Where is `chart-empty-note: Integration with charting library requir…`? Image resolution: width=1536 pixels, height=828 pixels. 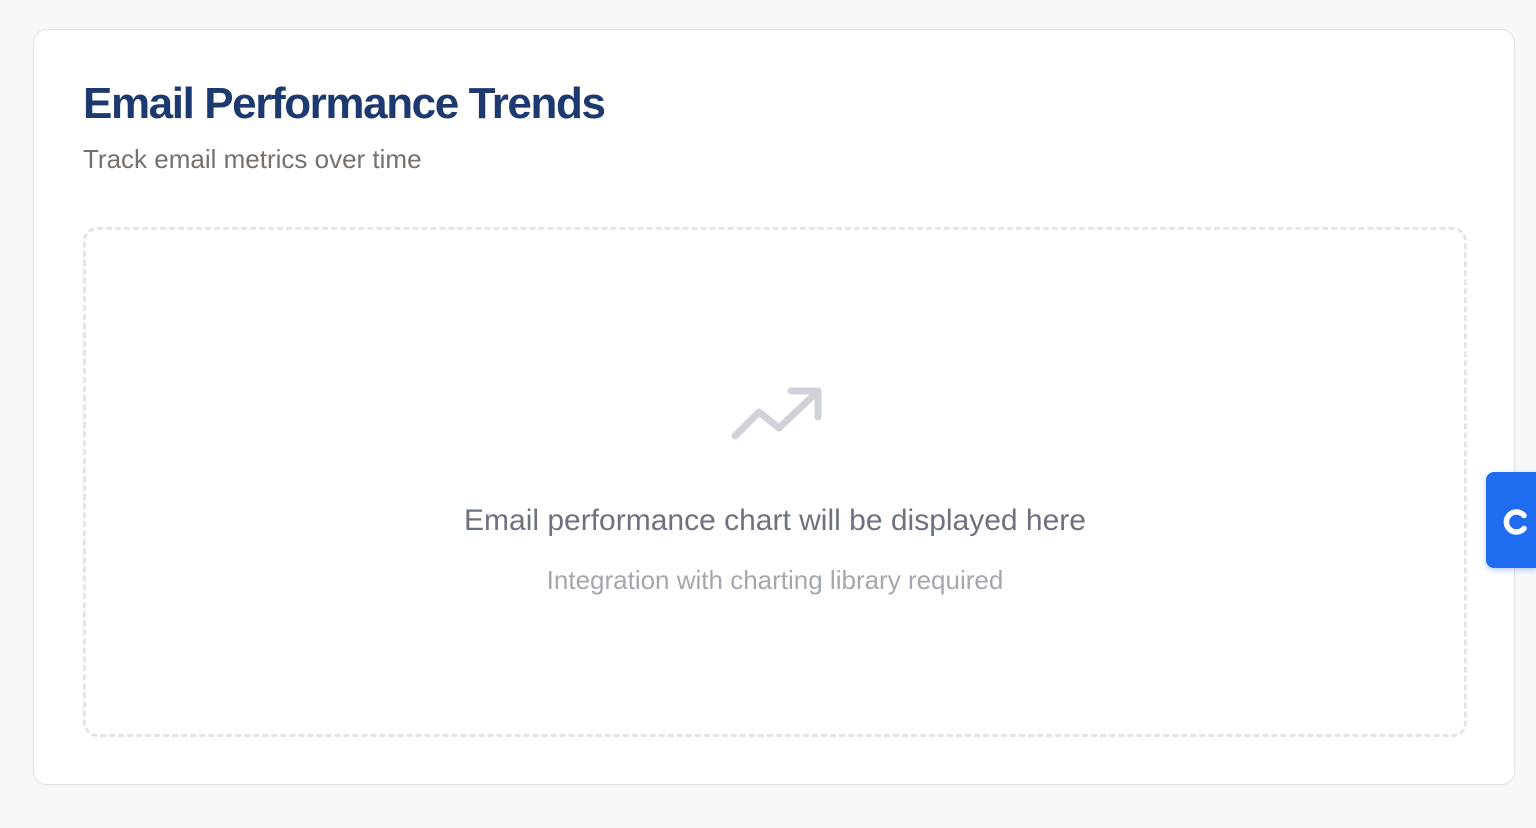 chart-empty-note: Integration with charting library requir… is located at coordinates (775, 580).